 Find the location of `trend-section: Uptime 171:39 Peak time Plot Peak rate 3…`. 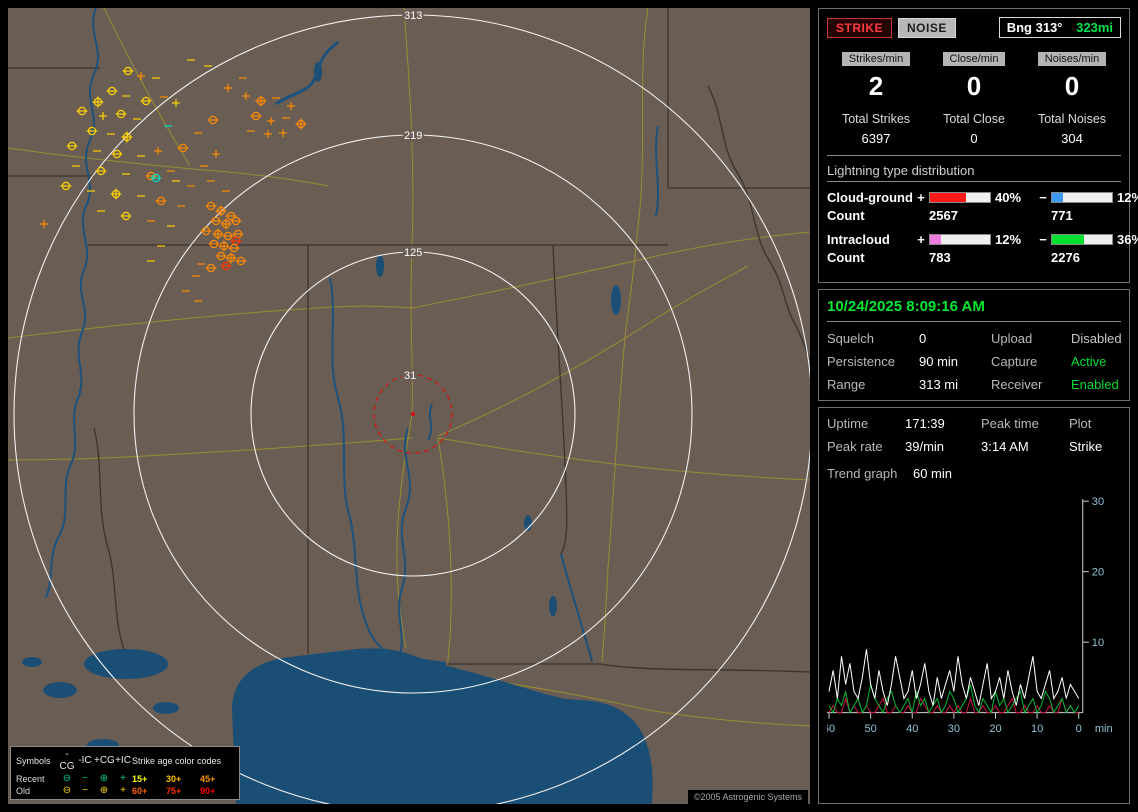

trend-section: Uptime 171:39 Peak time Plot Peak rate 3… is located at coordinates (974, 605).